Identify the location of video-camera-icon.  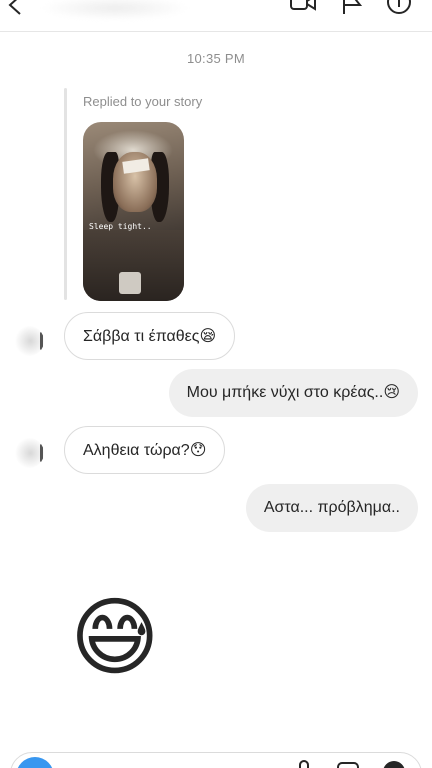
(303, 8).